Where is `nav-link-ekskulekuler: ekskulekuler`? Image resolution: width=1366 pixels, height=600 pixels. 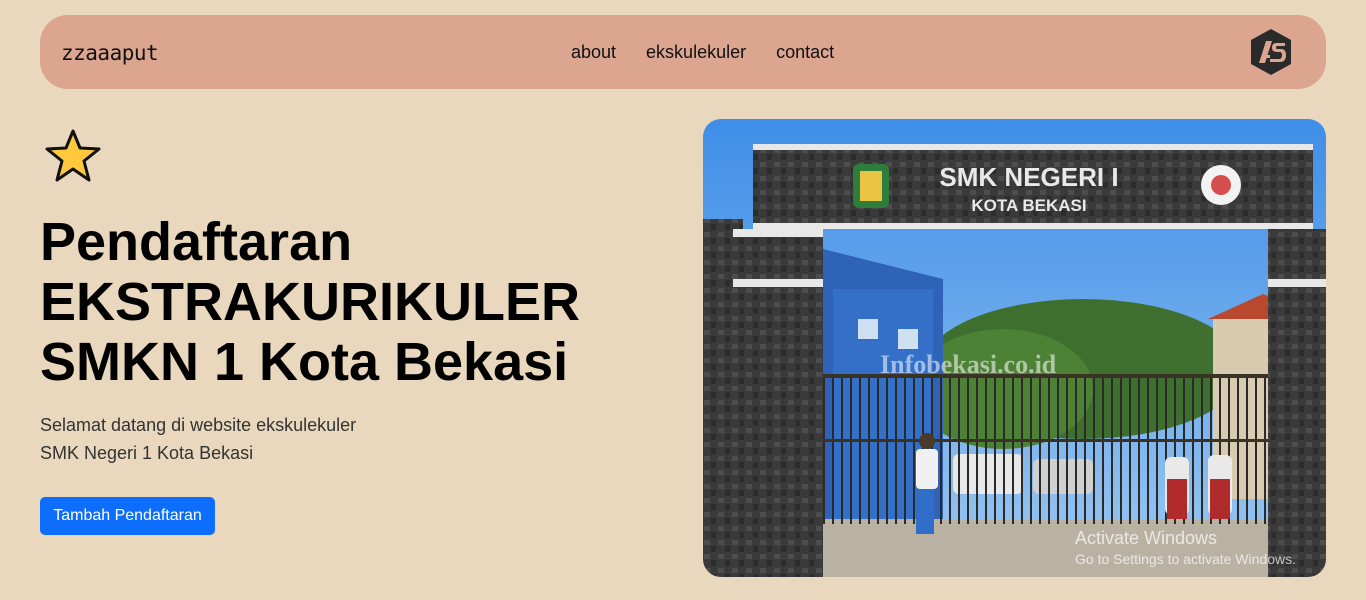 nav-link-ekskulekuler: ekskulekuler is located at coordinates (696, 52).